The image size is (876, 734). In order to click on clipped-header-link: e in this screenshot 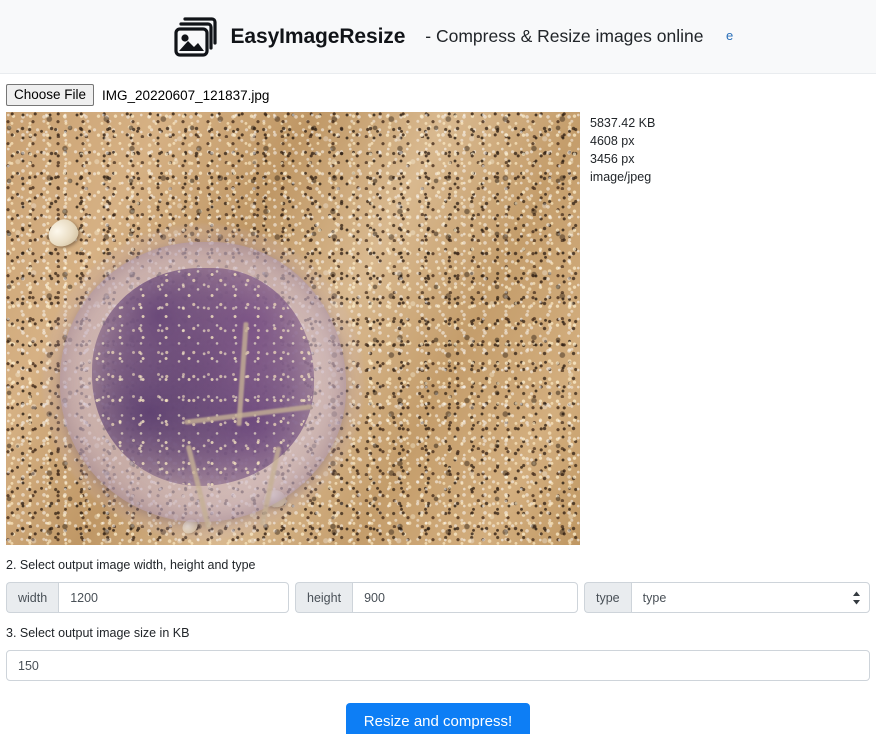, I will do `click(730, 36)`.